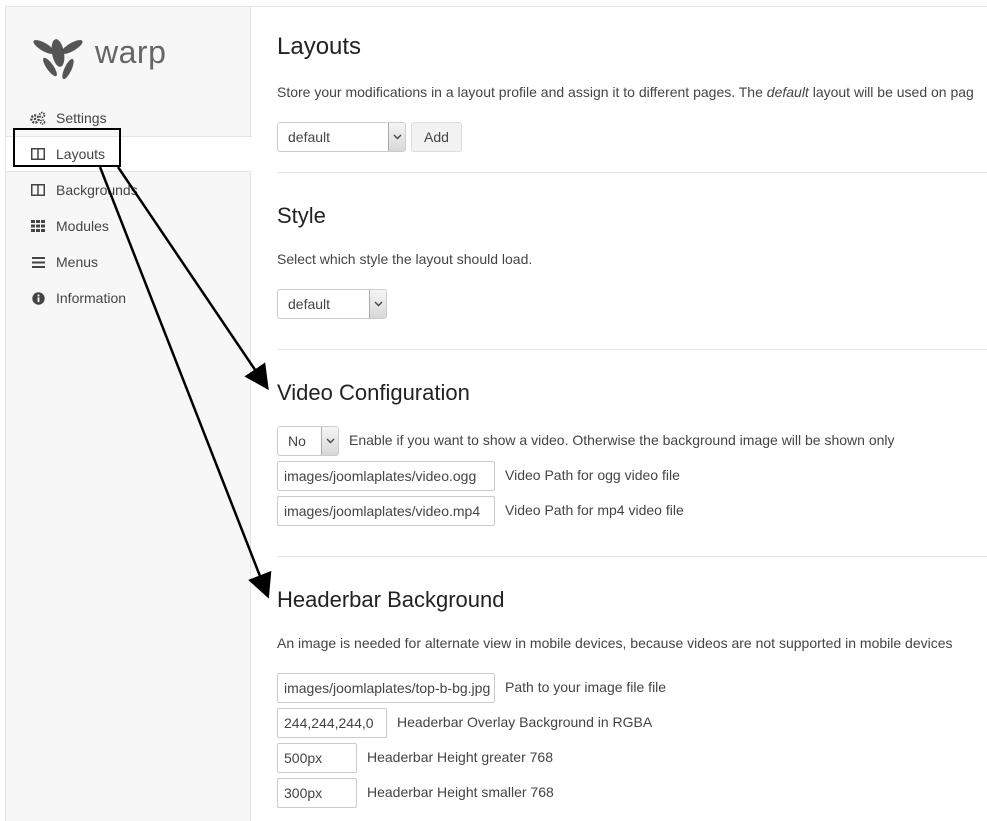 The image size is (987, 821). What do you see at coordinates (386, 476) in the screenshot?
I see `video-ogg-path-input: images/joomlaplates/video.ogg` at bounding box center [386, 476].